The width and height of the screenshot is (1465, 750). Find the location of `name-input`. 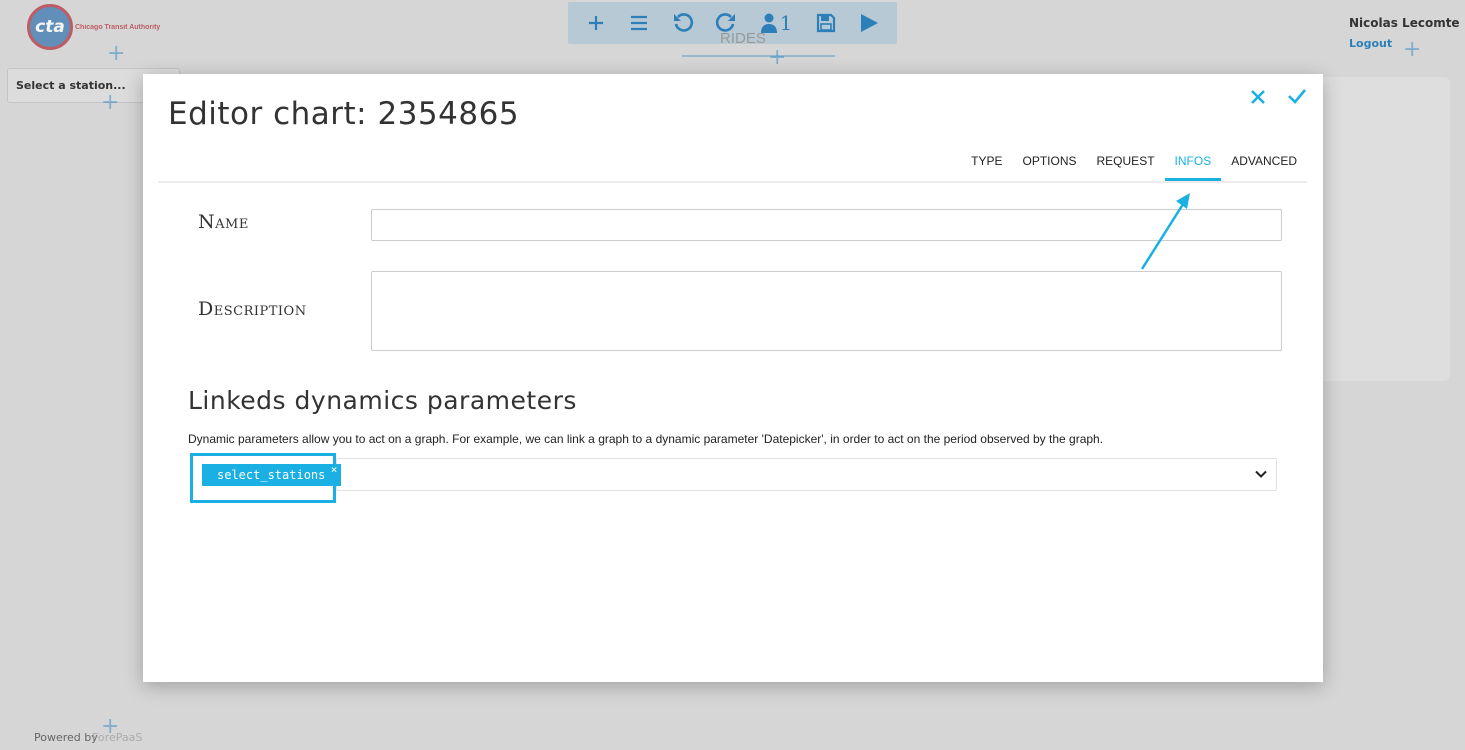

name-input is located at coordinates (826, 225).